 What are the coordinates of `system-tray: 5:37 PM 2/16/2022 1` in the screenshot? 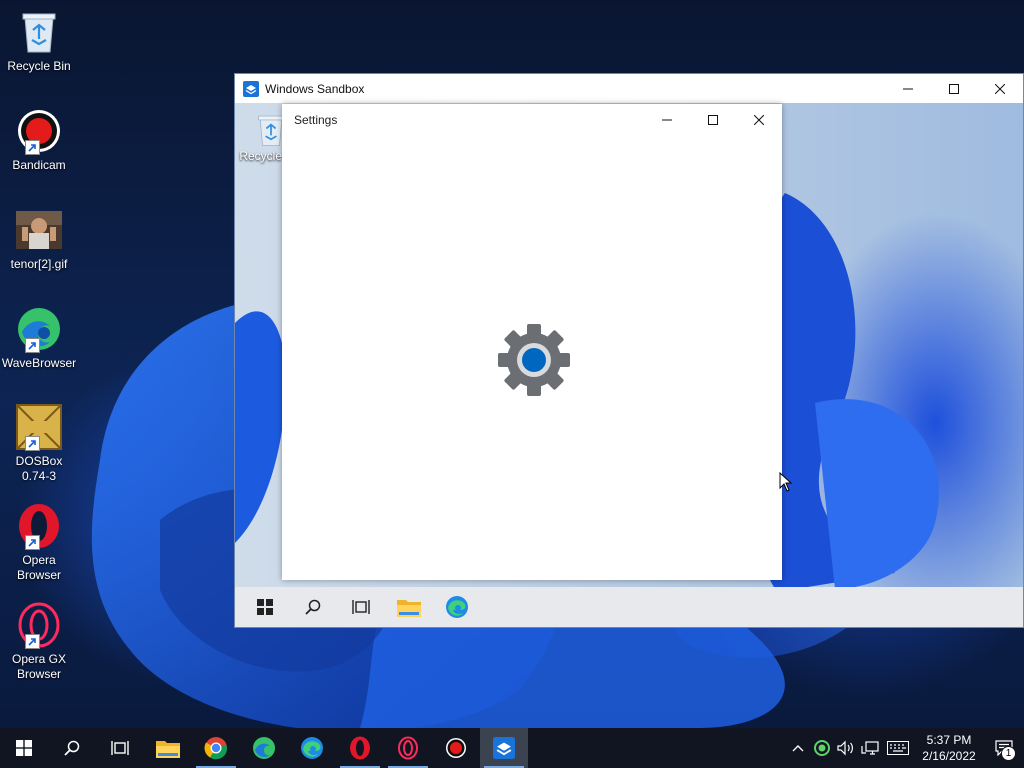 It's located at (905, 748).